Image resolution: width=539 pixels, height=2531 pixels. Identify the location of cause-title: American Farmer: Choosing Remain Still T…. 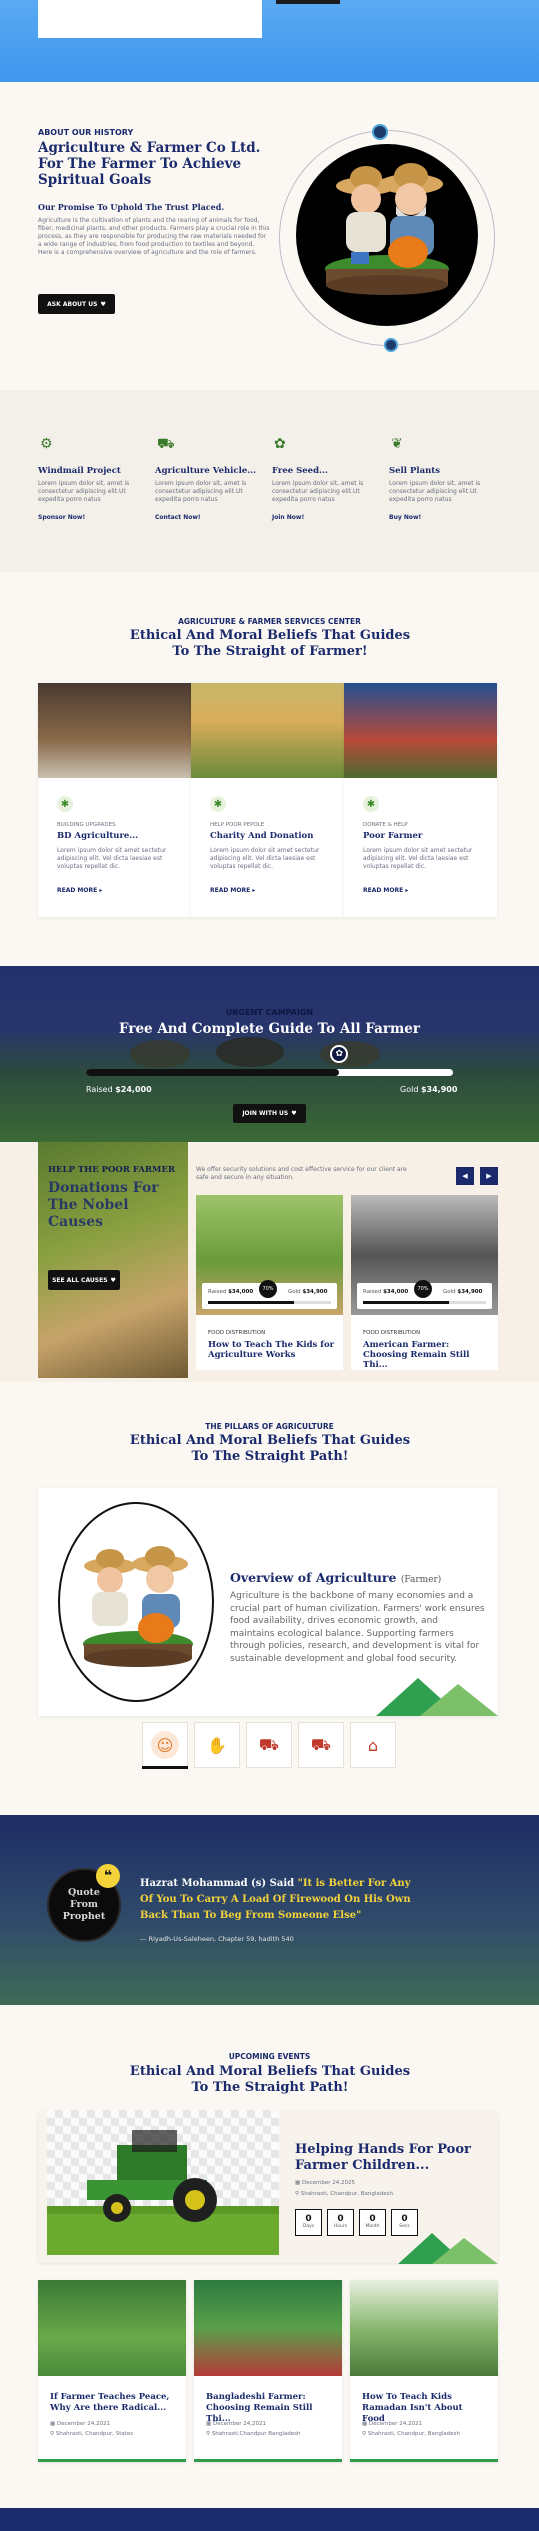
(427, 1355).